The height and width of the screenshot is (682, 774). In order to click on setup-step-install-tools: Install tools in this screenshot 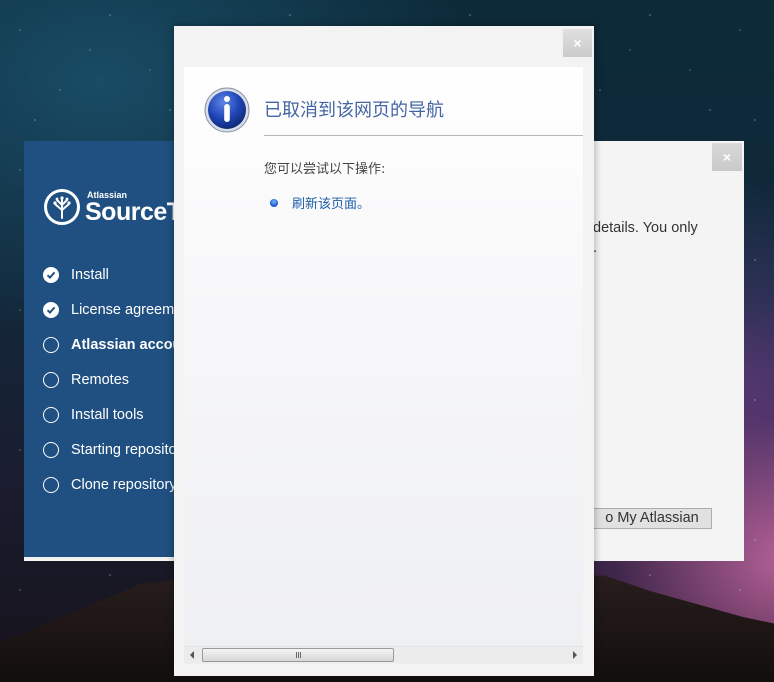, I will do `click(113, 414)`.